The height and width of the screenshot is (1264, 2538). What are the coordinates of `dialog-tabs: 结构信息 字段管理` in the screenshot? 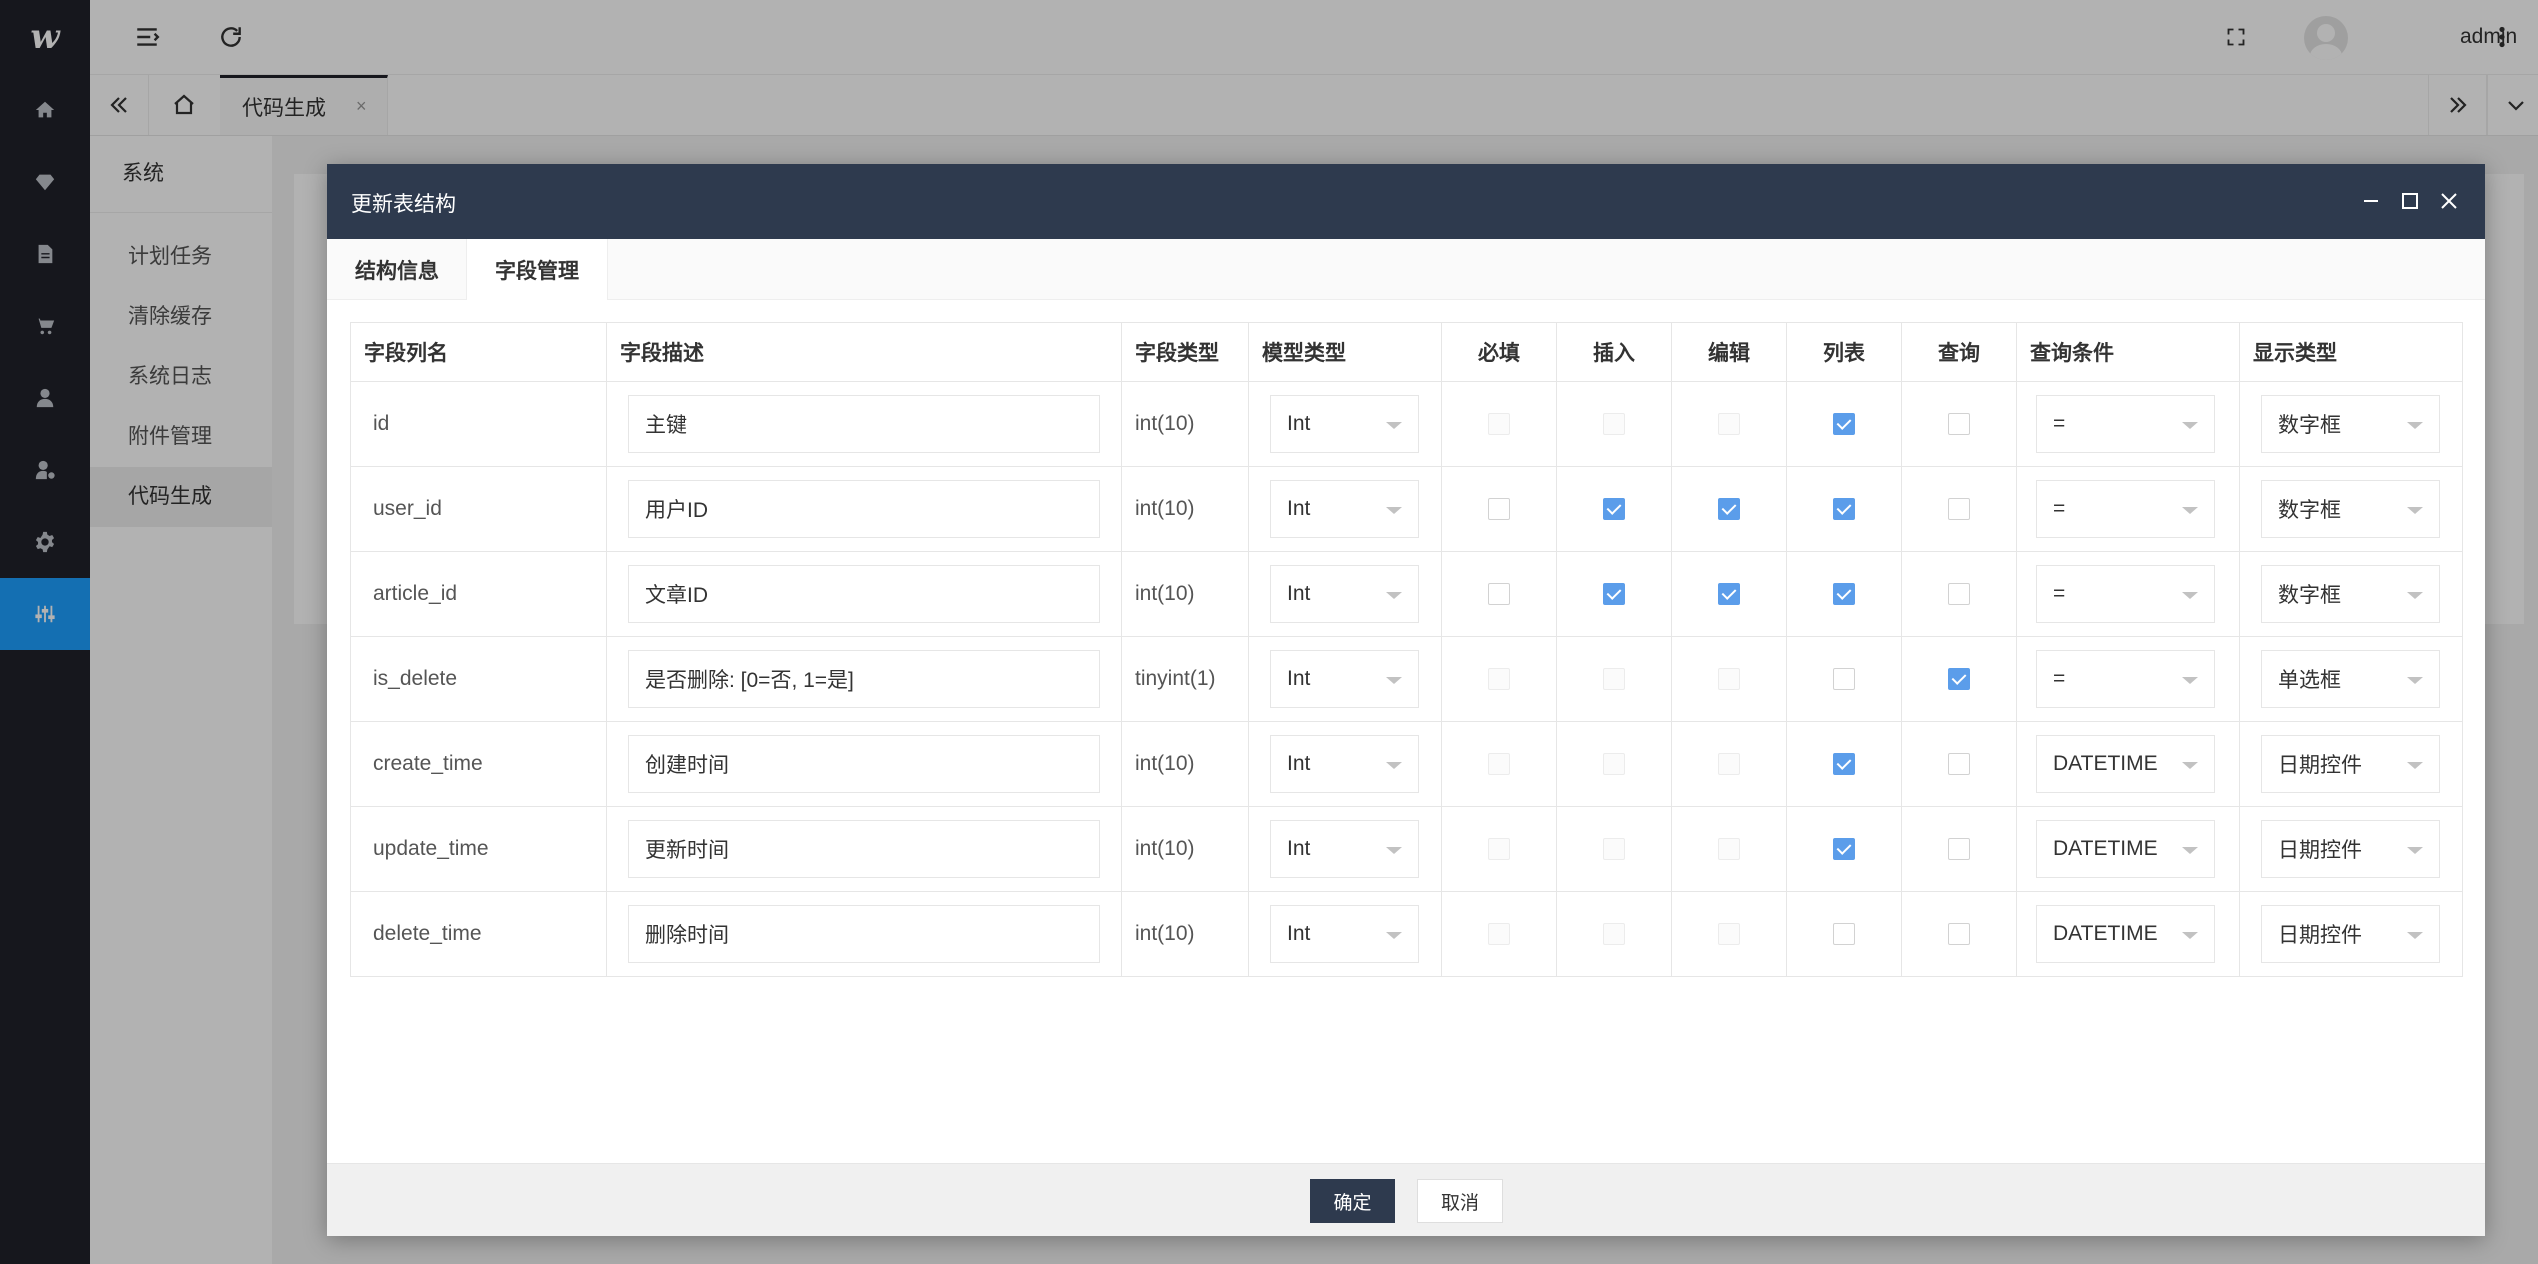 It's located at (1406, 269).